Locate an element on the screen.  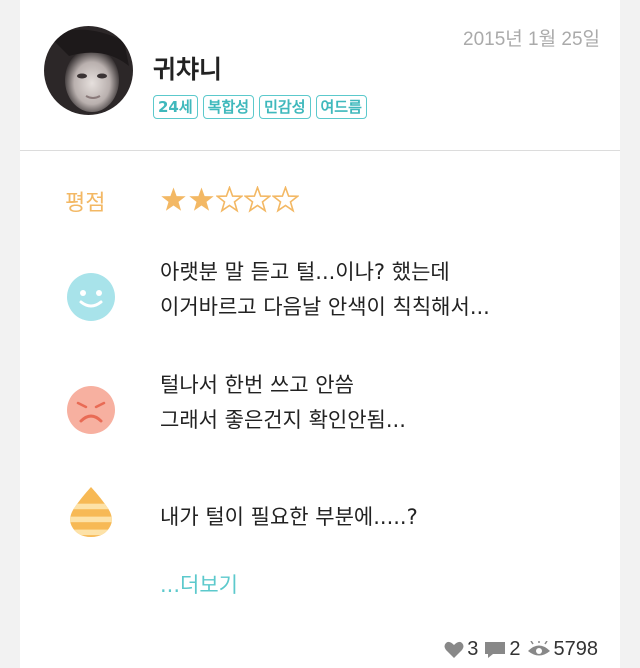
tag-acne: 여드름 is located at coordinates (341, 107).